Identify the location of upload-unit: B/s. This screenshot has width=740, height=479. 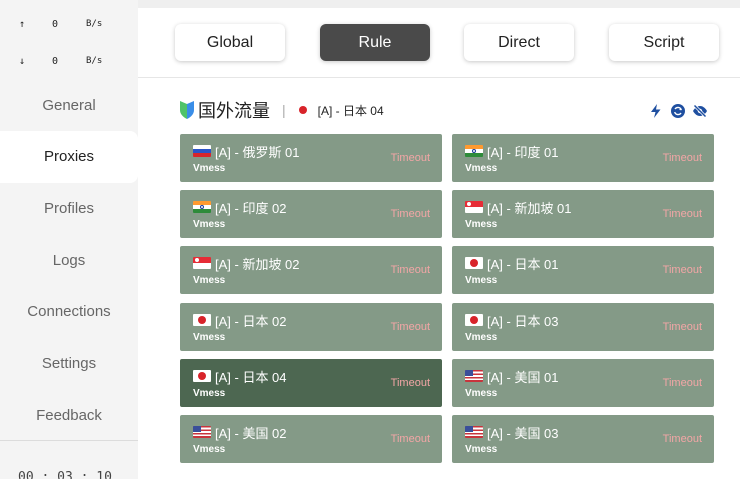
(94, 24).